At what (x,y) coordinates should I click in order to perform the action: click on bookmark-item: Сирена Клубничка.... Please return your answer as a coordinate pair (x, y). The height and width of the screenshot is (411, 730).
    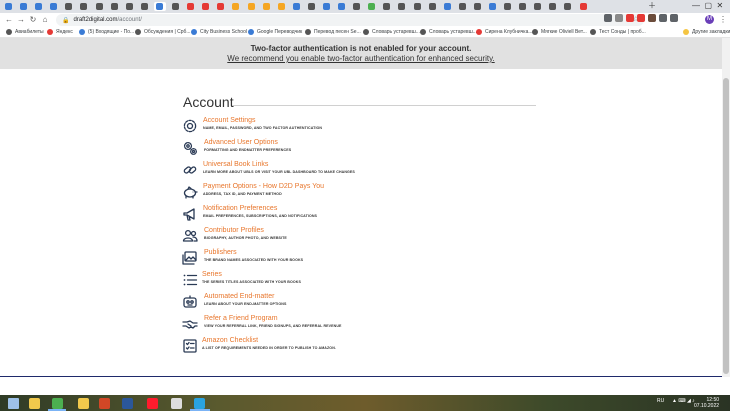
    Looking at the image, I should click on (504, 32).